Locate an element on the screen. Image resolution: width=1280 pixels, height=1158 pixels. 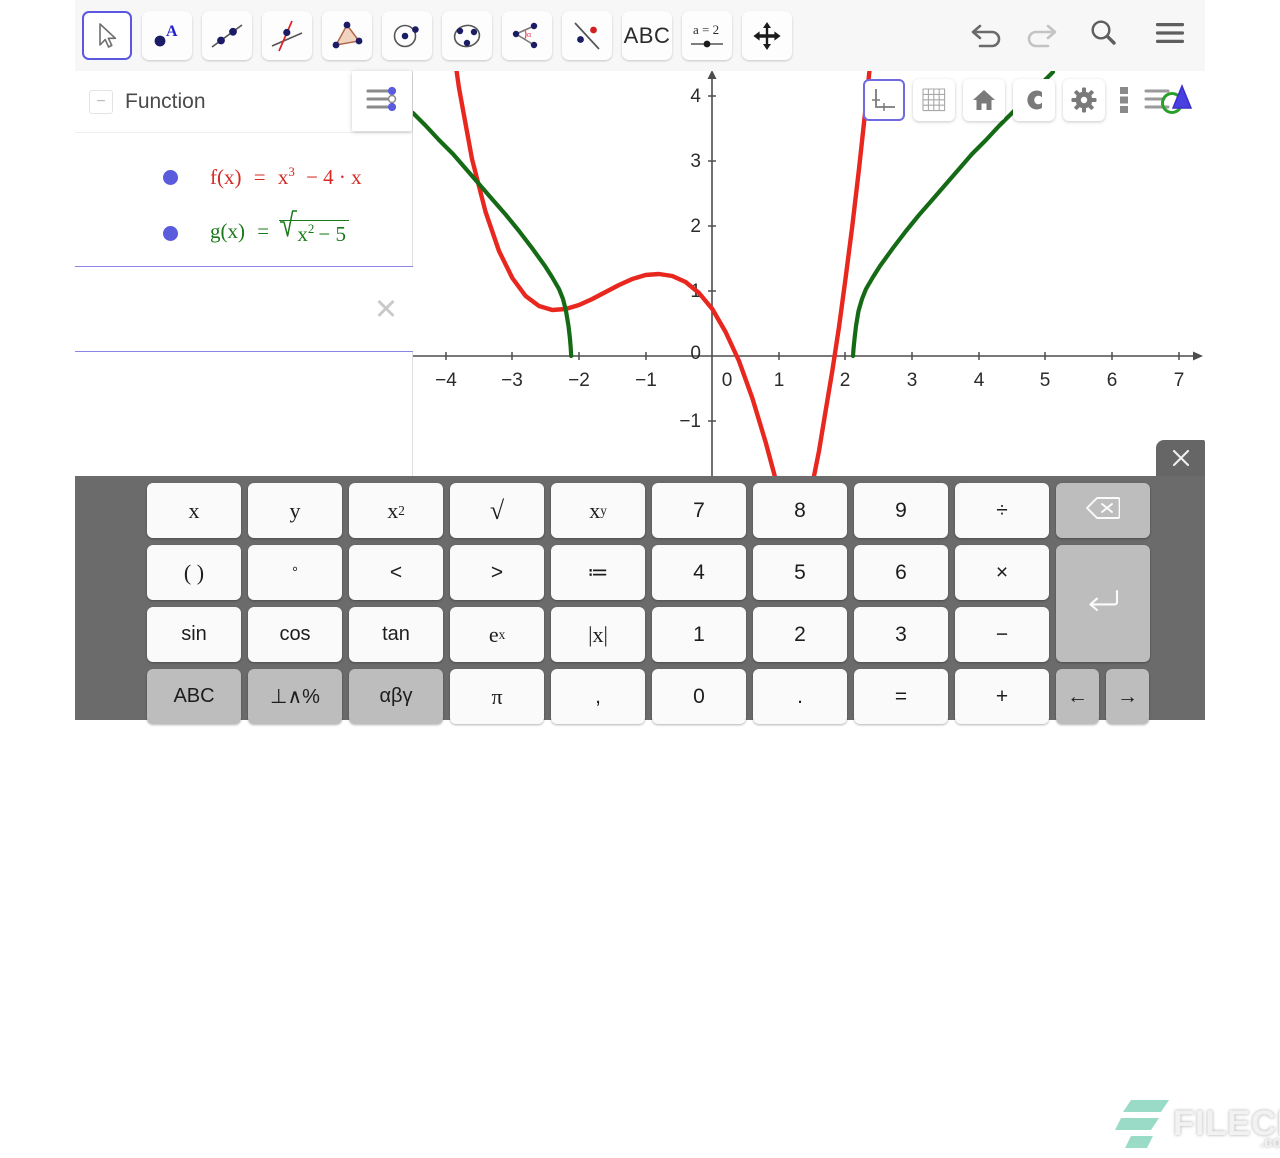
algebra-view-settings-icon is located at coordinates (382, 101).